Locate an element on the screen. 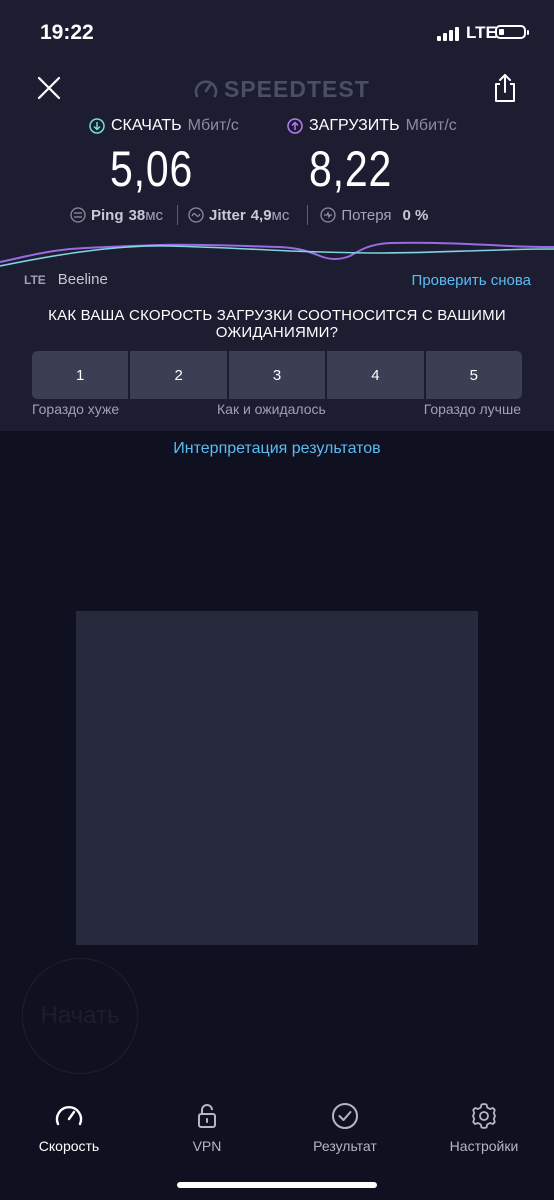 The width and height of the screenshot is (554, 1200). rating-segmented-control: 1 2 3 4 5 is located at coordinates (277, 375).